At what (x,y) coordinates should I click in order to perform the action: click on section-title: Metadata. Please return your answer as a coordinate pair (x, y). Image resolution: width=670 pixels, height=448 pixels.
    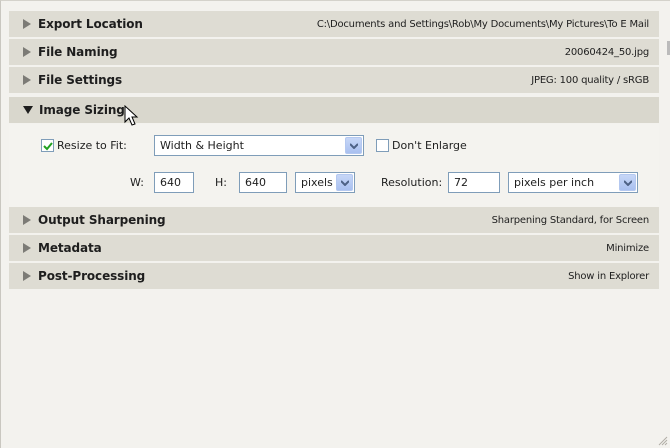
    Looking at the image, I should click on (70, 248).